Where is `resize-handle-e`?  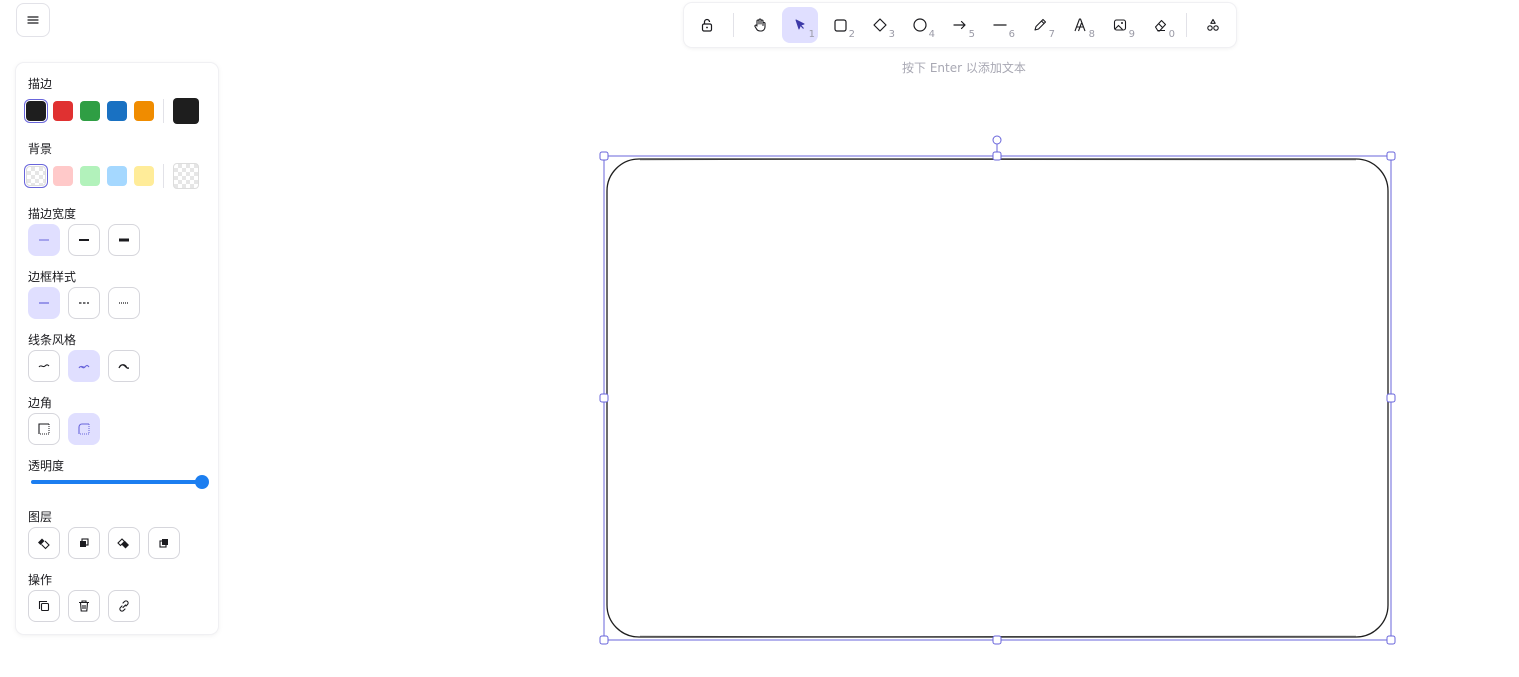
resize-handle-e is located at coordinates (1391, 398).